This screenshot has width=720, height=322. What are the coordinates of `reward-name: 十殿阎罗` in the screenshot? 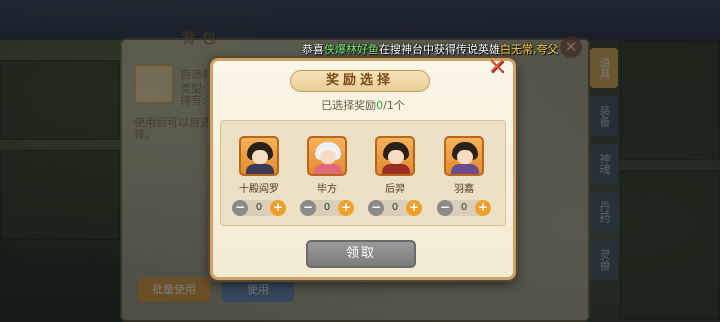 It's located at (259, 189).